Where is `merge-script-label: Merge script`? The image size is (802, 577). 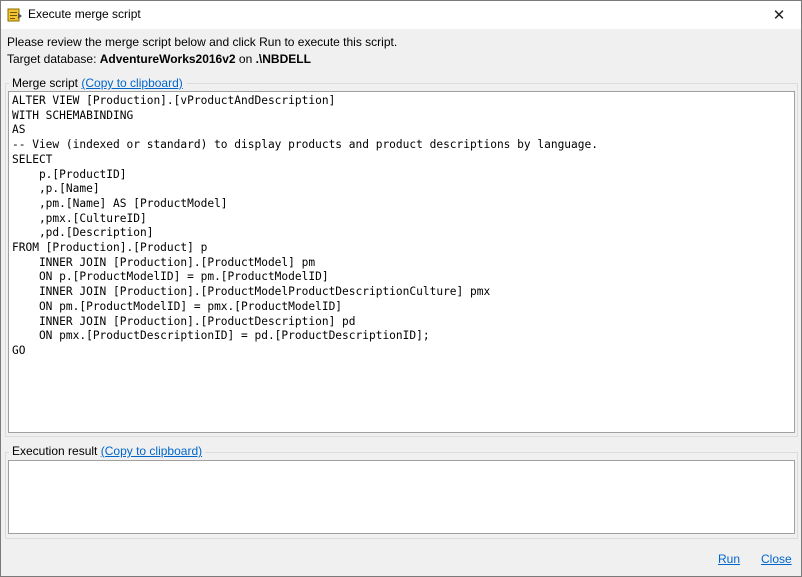
merge-script-label: Merge script is located at coordinates (45, 83).